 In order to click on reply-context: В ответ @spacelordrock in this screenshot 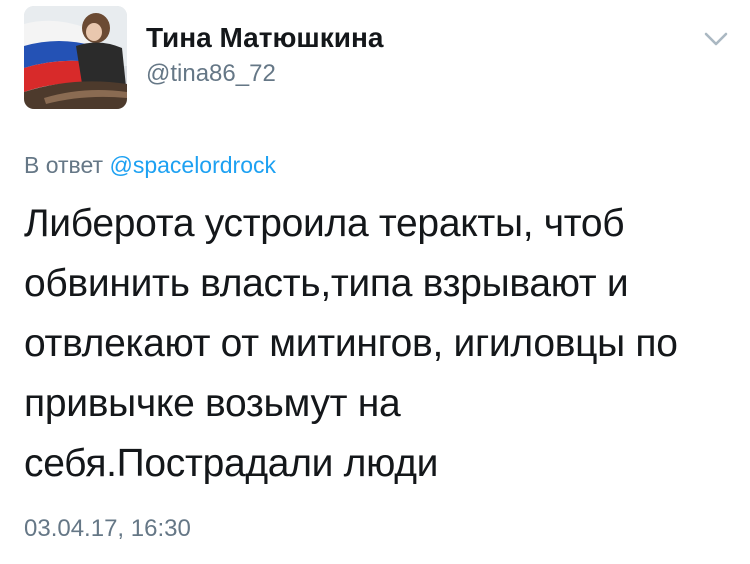, I will do `click(150, 165)`.